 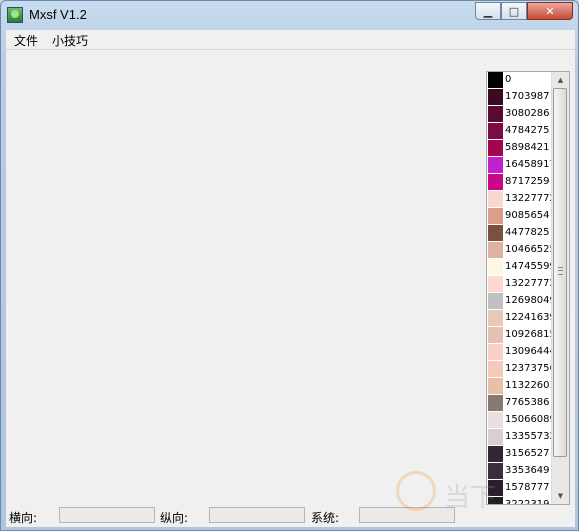 What do you see at coordinates (530, 436) in the screenshot?
I see `color-value: 13355732` at bounding box center [530, 436].